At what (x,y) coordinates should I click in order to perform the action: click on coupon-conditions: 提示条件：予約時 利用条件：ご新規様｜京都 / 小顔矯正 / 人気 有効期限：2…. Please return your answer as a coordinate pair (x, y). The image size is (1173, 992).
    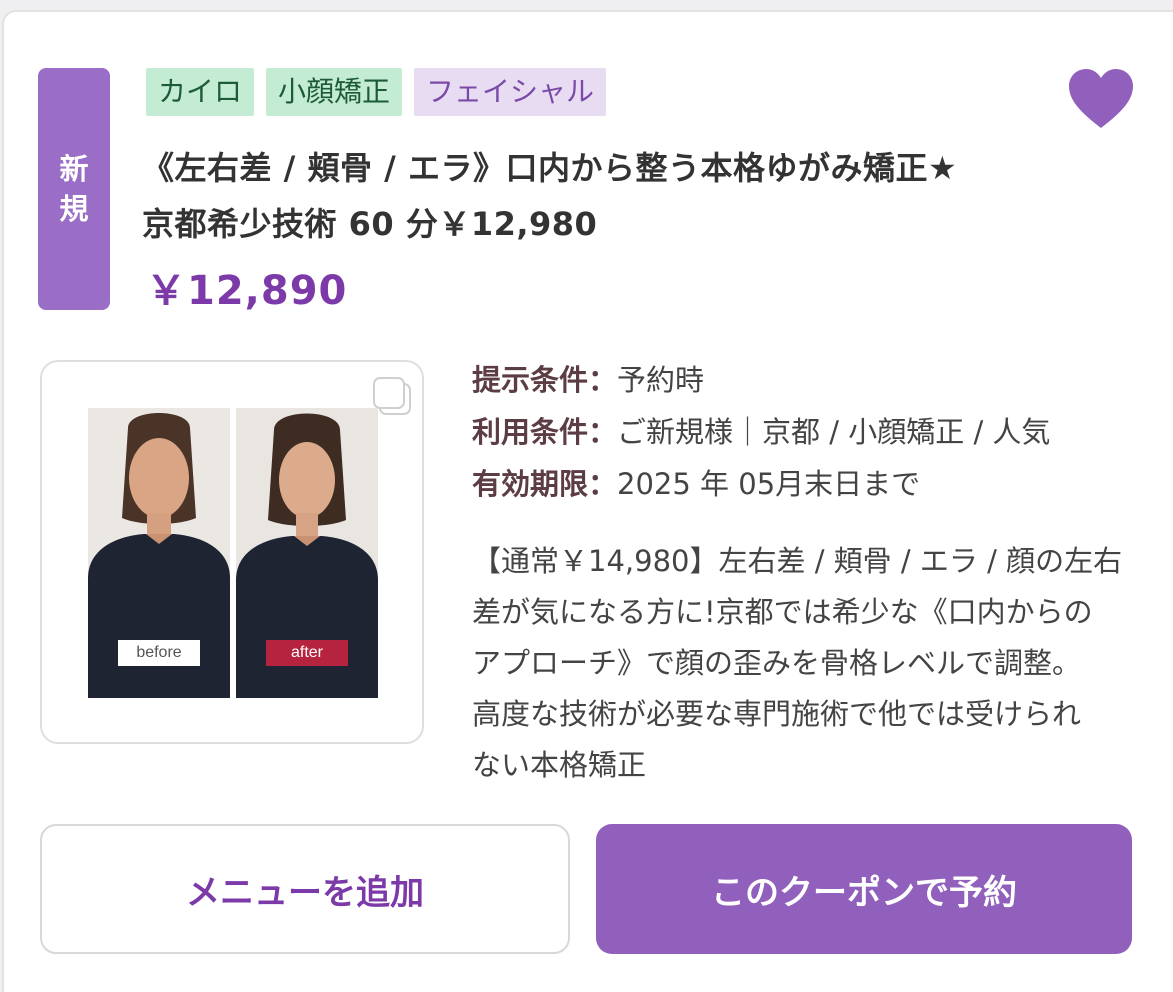
    Looking at the image, I should click on (761, 432).